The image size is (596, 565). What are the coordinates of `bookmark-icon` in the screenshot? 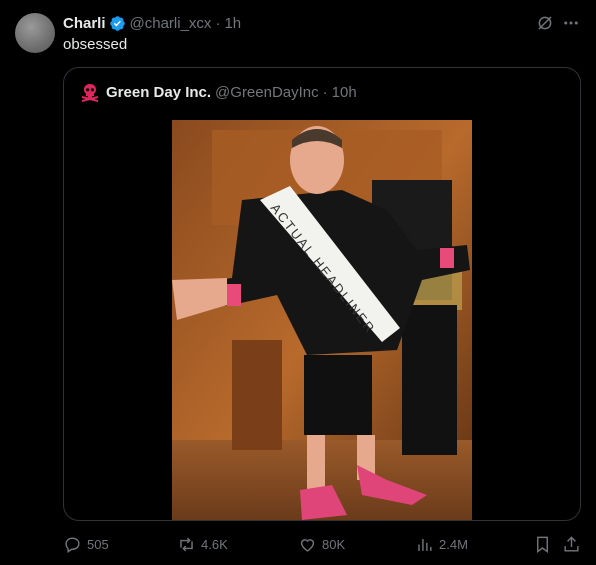 It's located at (542, 544).